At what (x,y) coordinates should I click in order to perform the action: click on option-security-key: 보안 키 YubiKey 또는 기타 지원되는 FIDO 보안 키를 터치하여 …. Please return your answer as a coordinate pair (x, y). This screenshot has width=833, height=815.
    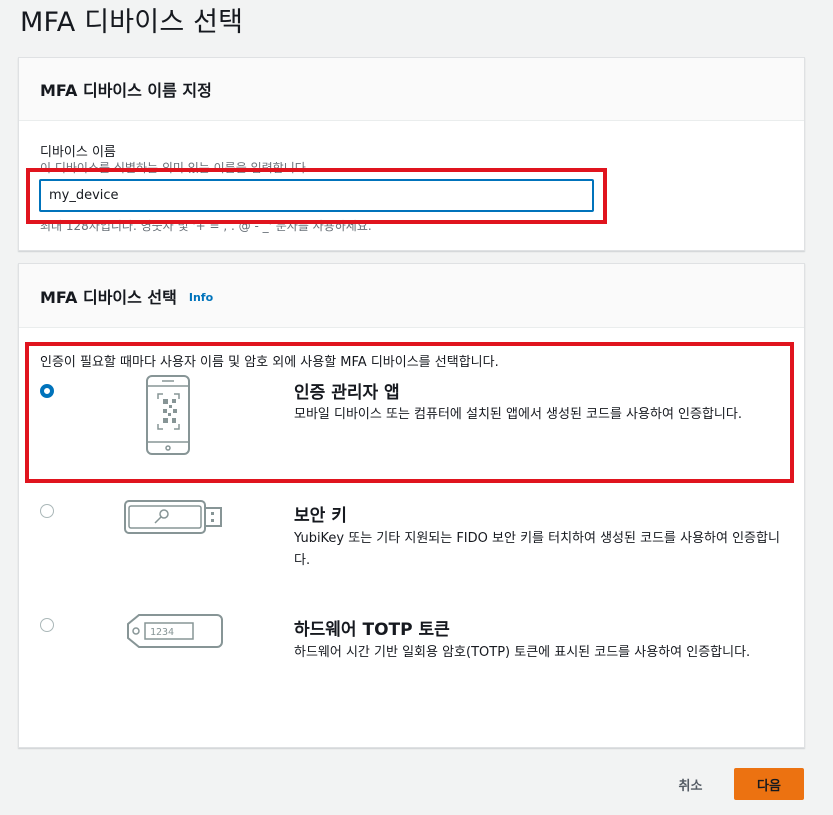
    Looking at the image, I should click on (411, 544).